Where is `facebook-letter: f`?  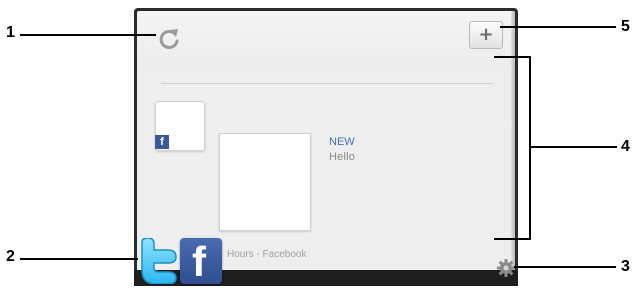 facebook-letter: f is located at coordinates (199, 261).